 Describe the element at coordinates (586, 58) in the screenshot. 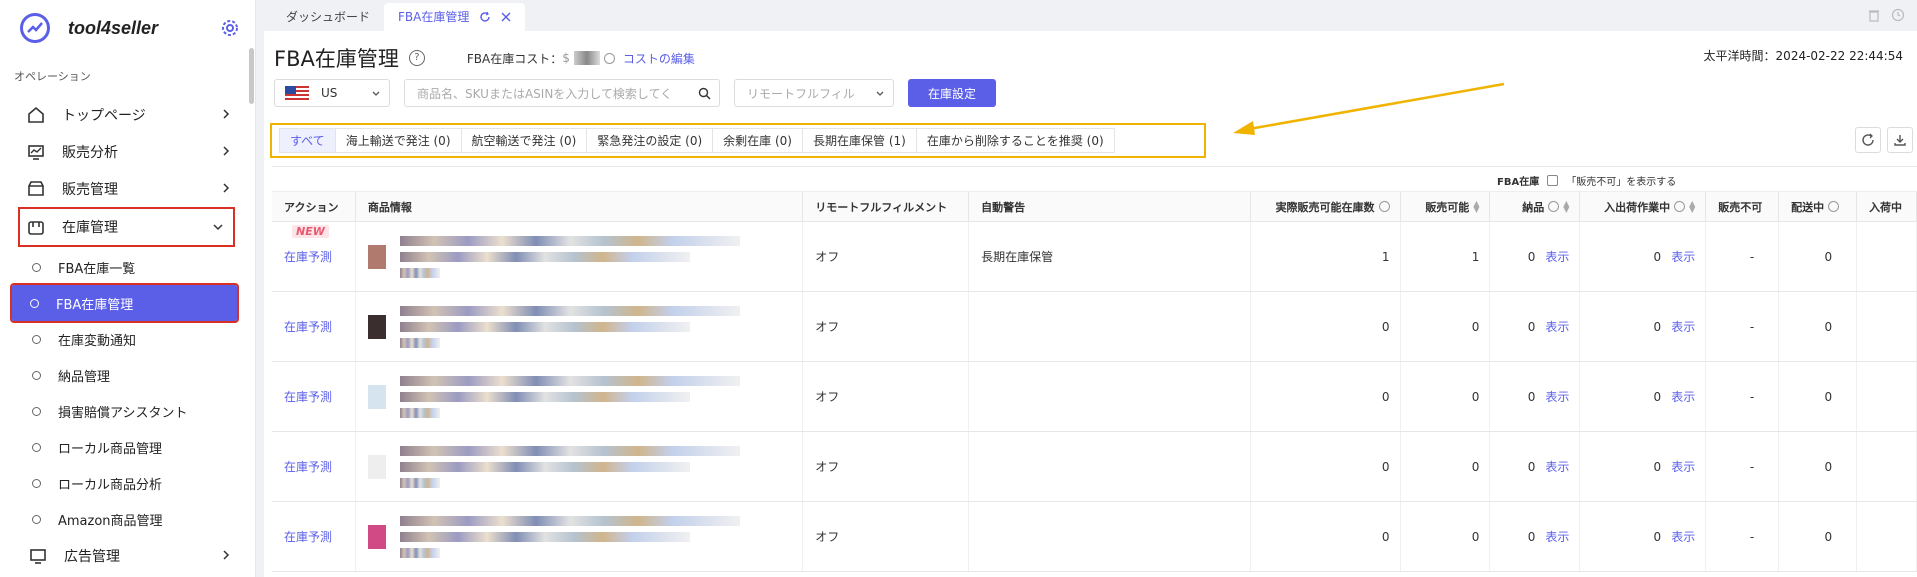

I see `cost-value-blurred` at that location.